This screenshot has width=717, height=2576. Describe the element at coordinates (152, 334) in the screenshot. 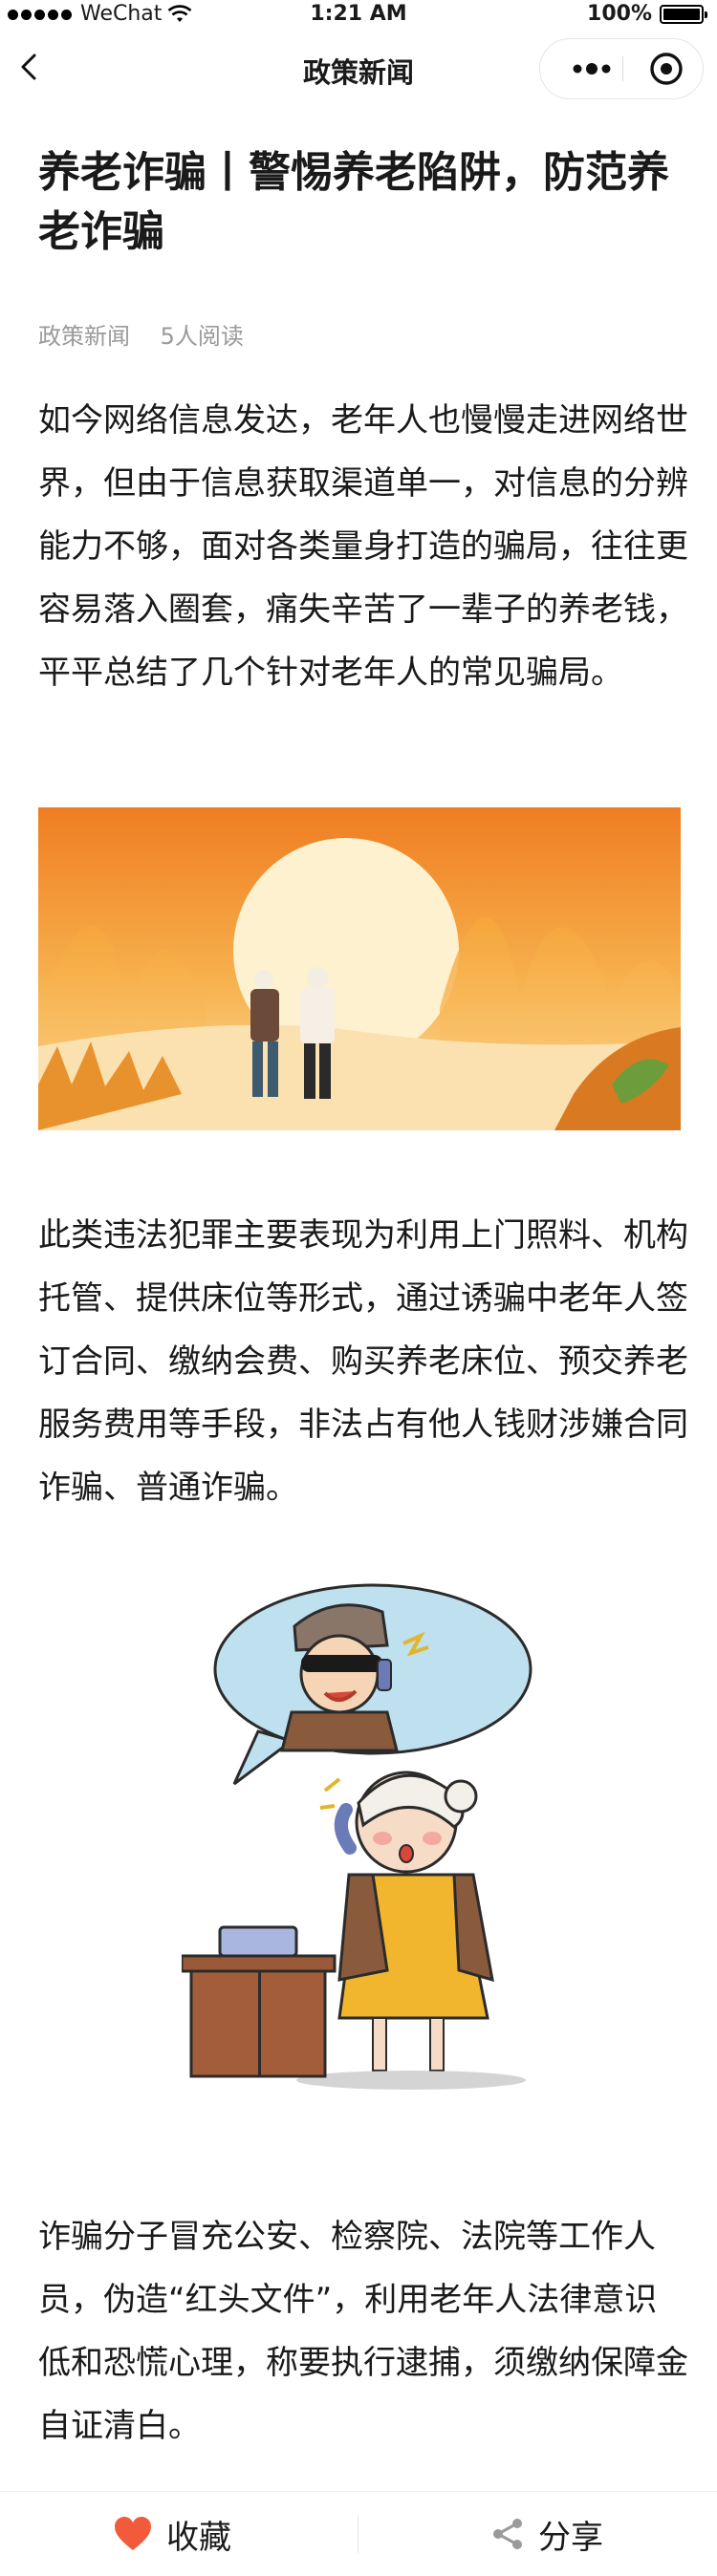

I see `article-meta: 政策新闻 5人阅读` at that location.